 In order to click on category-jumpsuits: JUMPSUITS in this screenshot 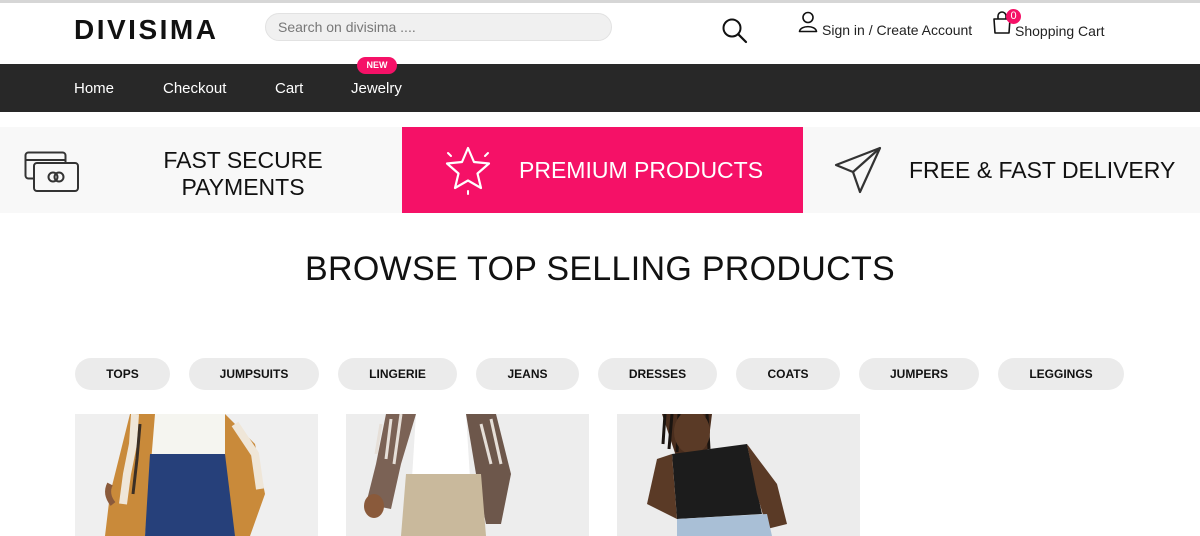, I will do `click(254, 374)`.